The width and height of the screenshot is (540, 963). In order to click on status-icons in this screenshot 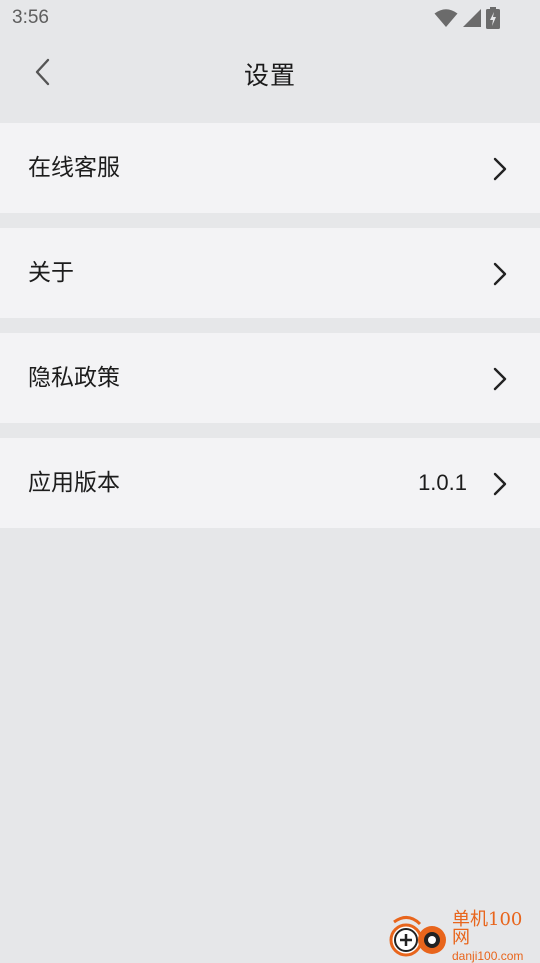, I will do `click(467, 18)`.